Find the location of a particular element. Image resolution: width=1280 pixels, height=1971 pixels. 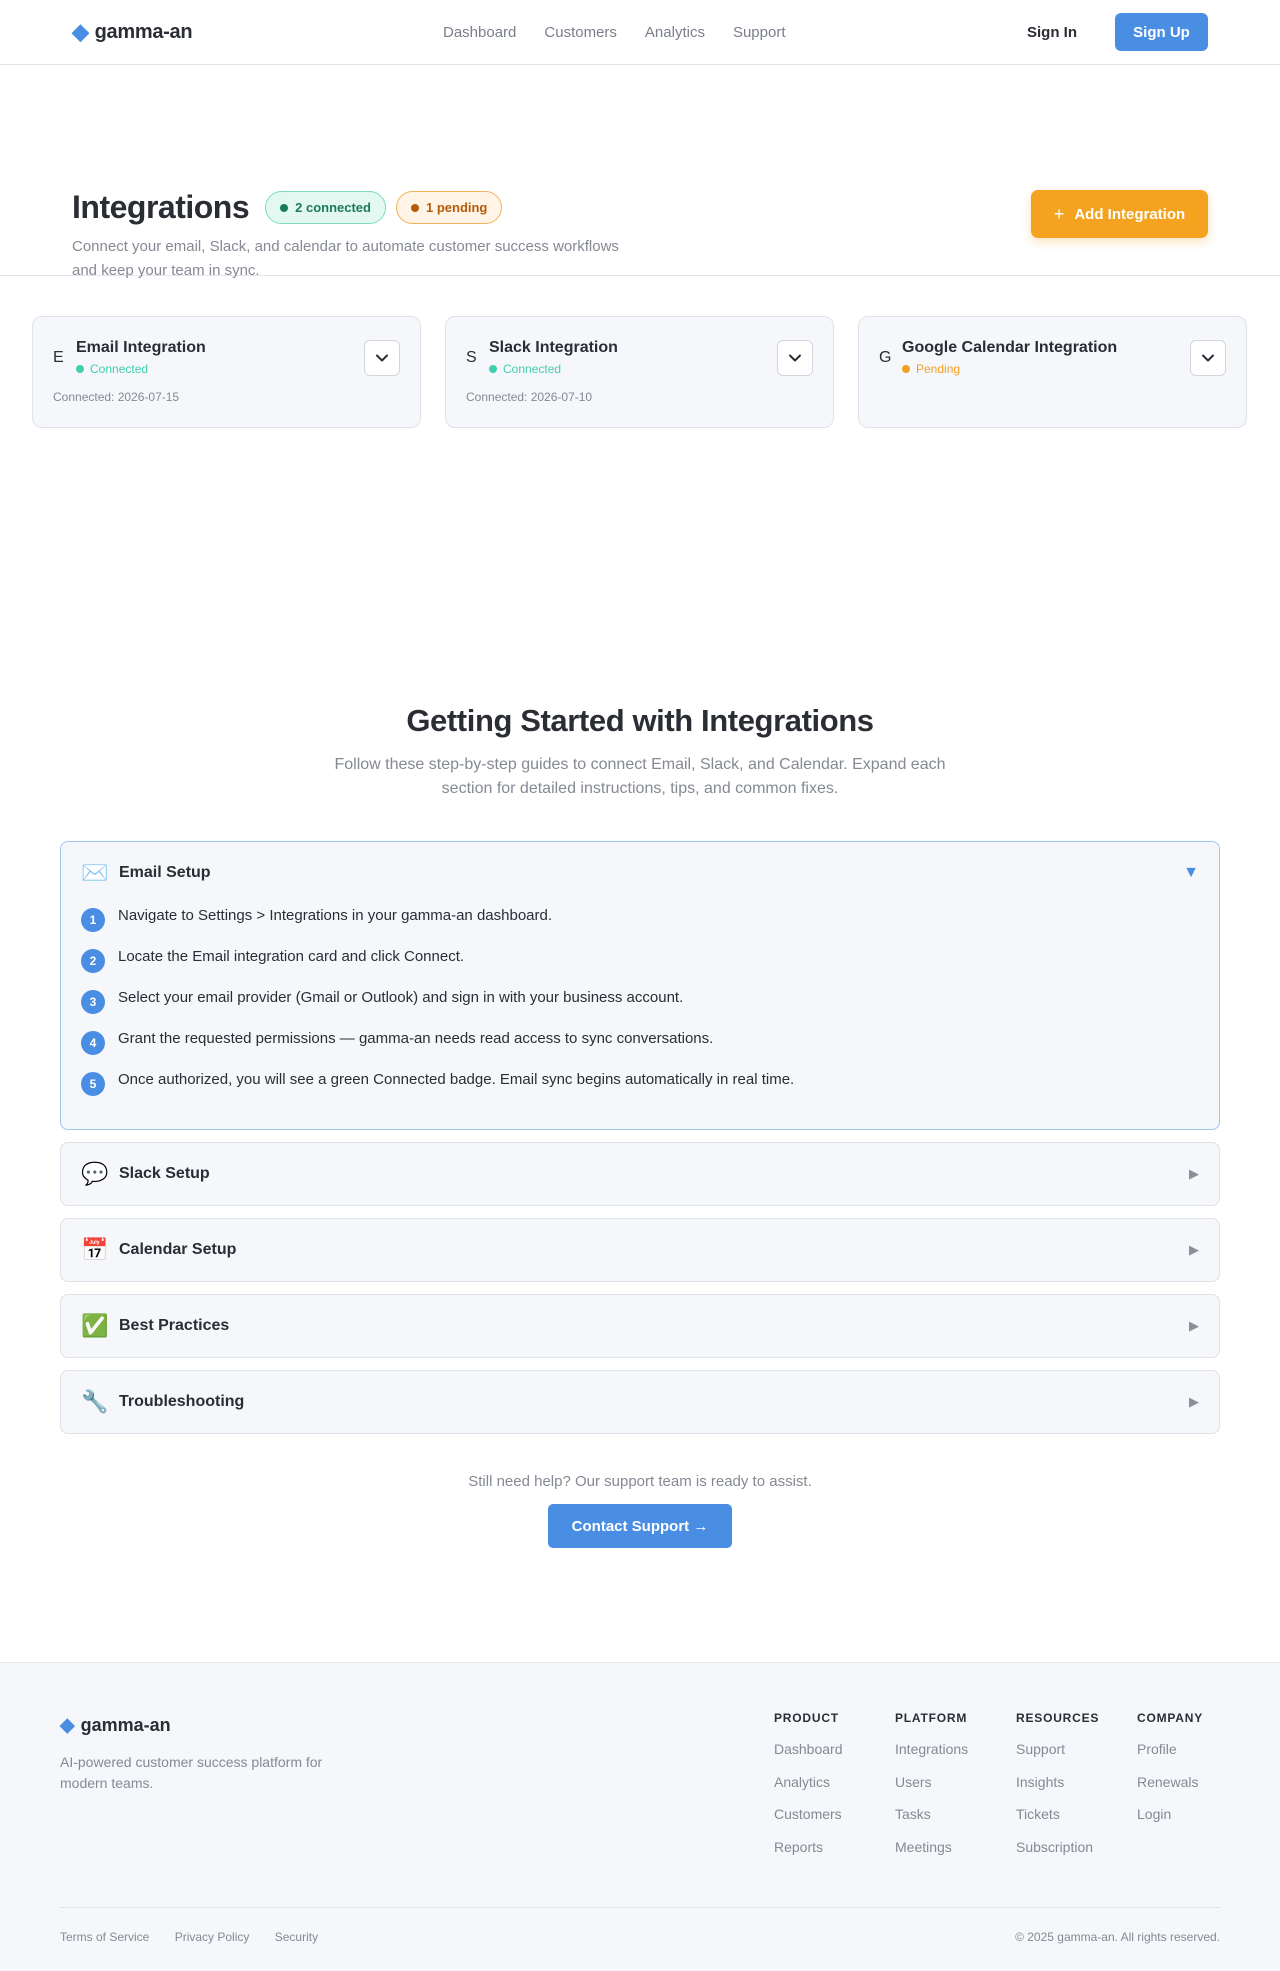

footer-link: Subscription is located at coordinates (1076, 1853).